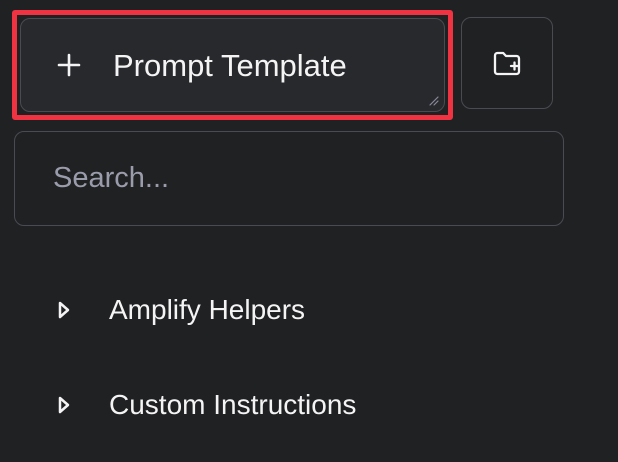 This screenshot has height=462, width=618. Describe the element at coordinates (69, 65) in the screenshot. I see `plus-icon` at that location.